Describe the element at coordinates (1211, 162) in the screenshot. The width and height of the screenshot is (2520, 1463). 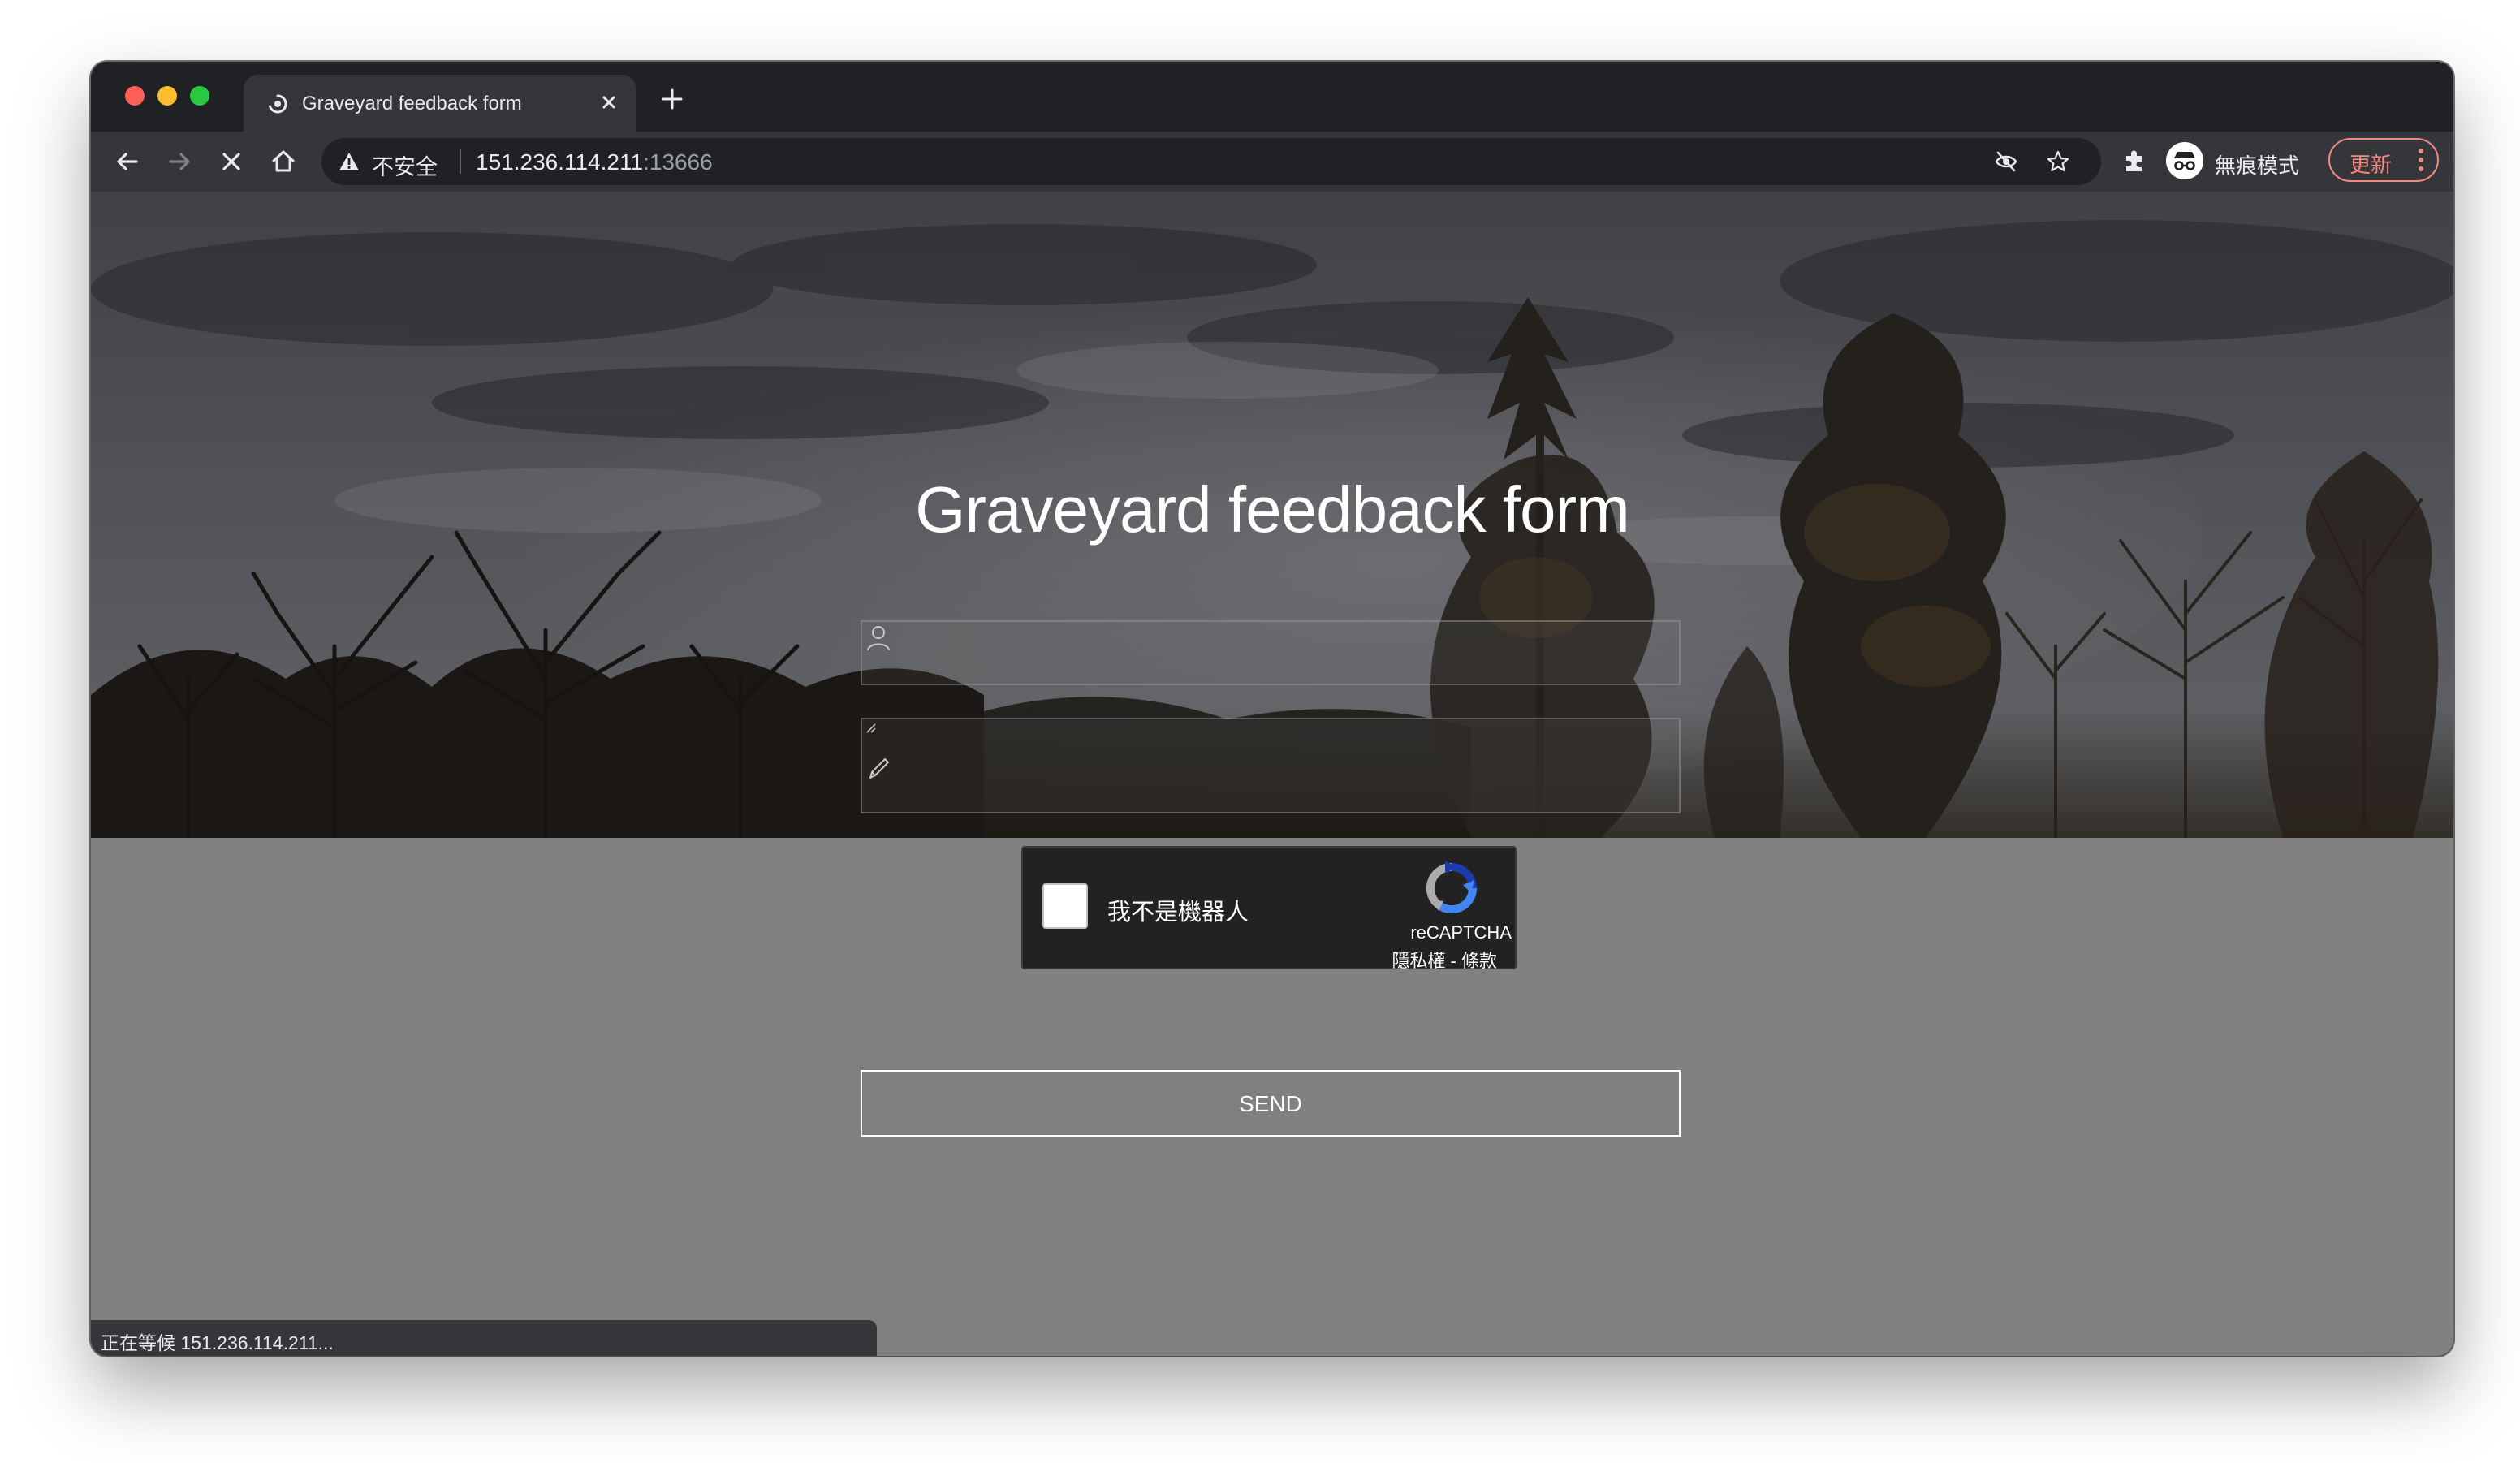
I see `address-bar: 不安全 151.236.114.211:13666` at that location.